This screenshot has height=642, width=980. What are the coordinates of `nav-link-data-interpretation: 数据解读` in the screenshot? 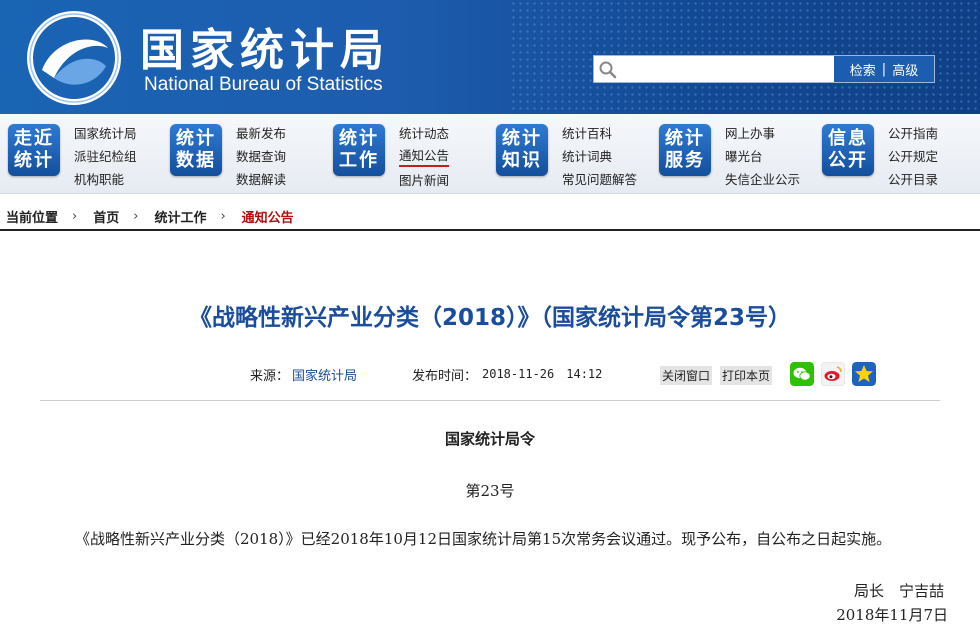 It's located at (286, 179).